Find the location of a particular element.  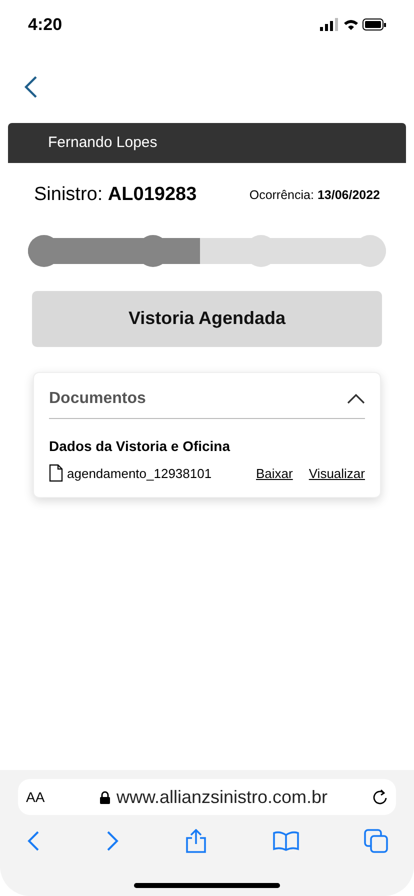

book-icon is located at coordinates (285, 841).